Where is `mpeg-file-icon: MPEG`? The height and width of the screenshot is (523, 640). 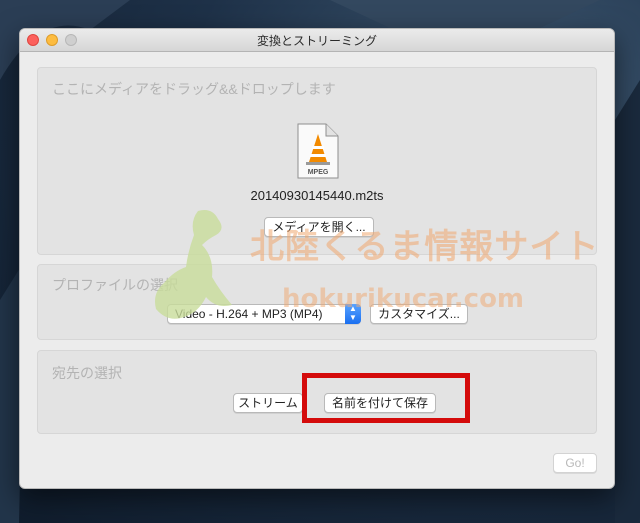
mpeg-file-icon: MPEG is located at coordinates (318, 151).